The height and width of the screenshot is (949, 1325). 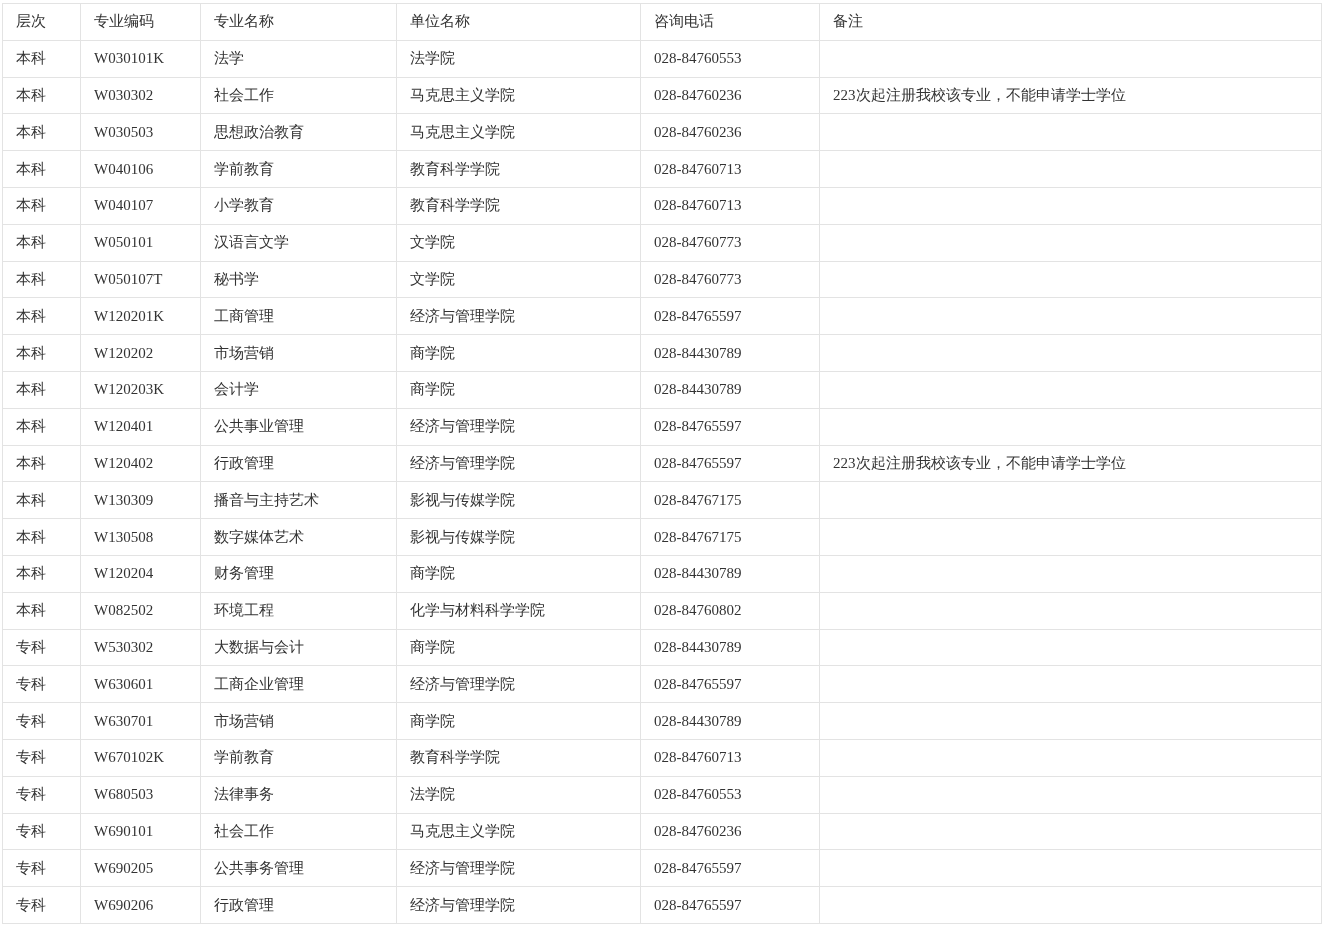 What do you see at coordinates (140, 611) in the screenshot?
I see `table-cell: W082502` at bounding box center [140, 611].